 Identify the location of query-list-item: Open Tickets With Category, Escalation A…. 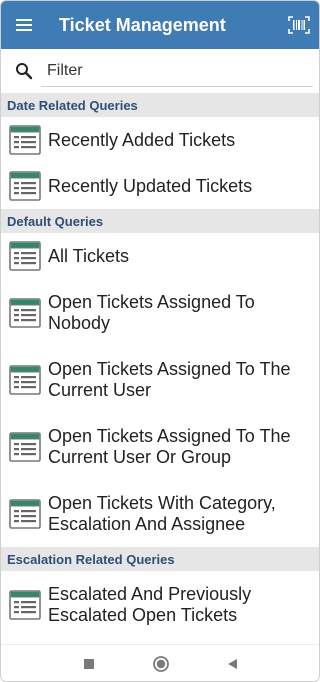
(160, 513).